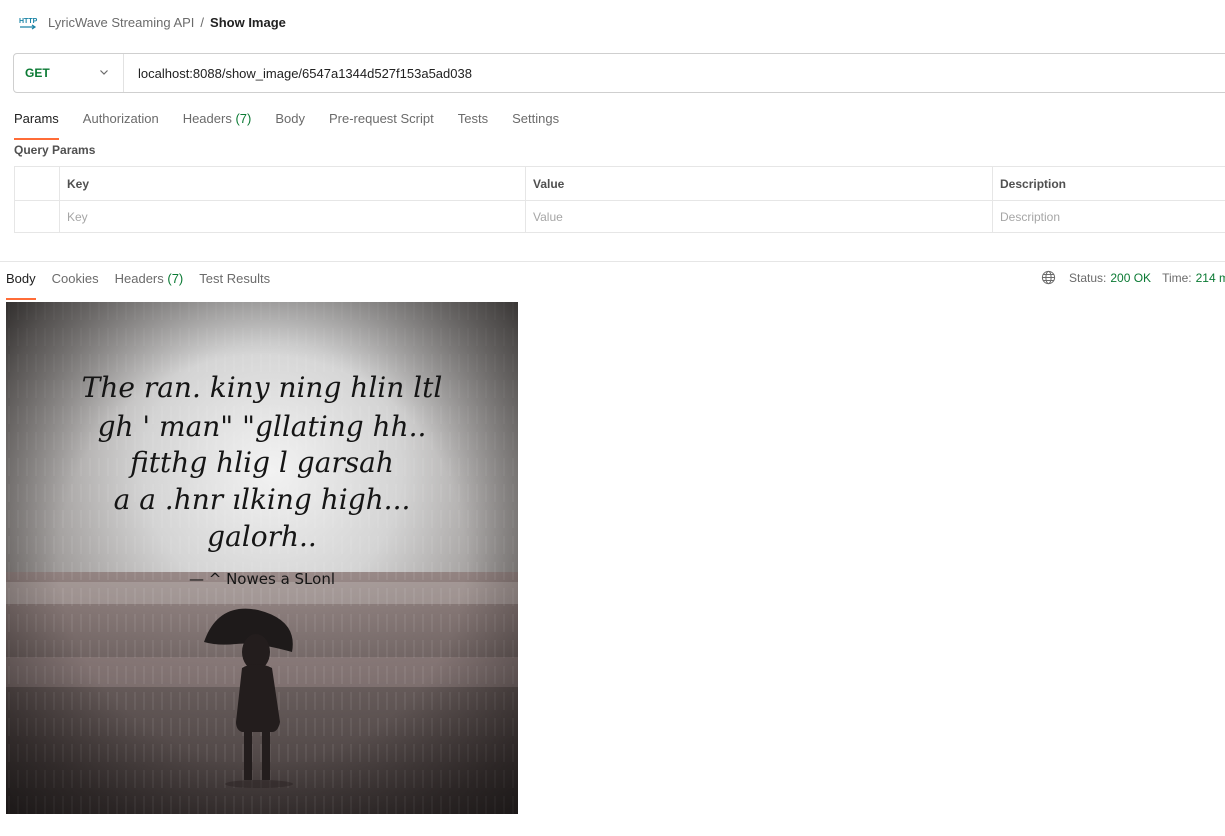 The image size is (1225, 836). What do you see at coordinates (37, 217) in the screenshot?
I see `row-checkbox` at bounding box center [37, 217].